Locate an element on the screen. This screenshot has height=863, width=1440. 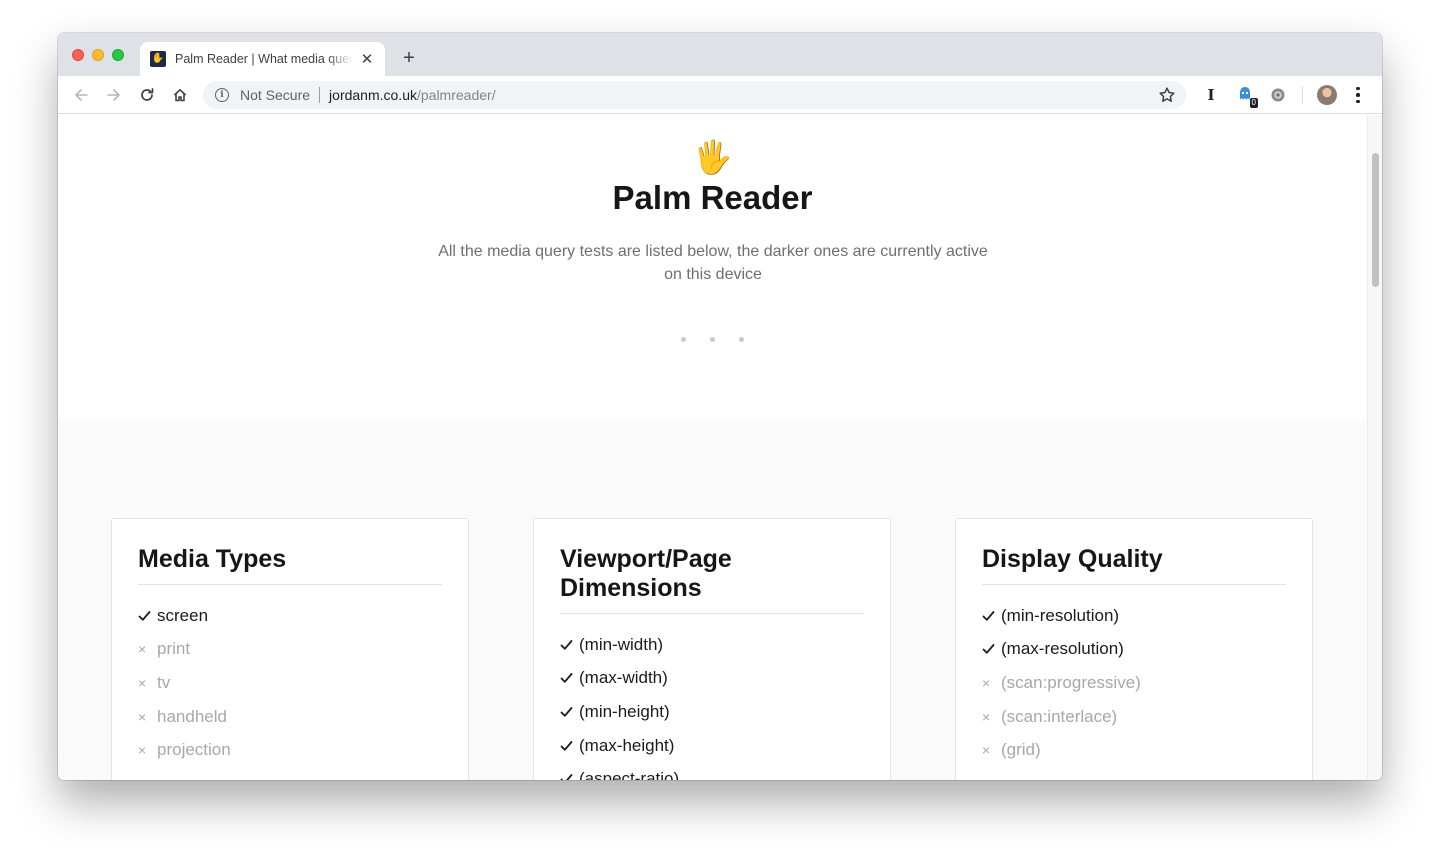
media-query-item: (max-resolution) is located at coordinates (1134, 650).